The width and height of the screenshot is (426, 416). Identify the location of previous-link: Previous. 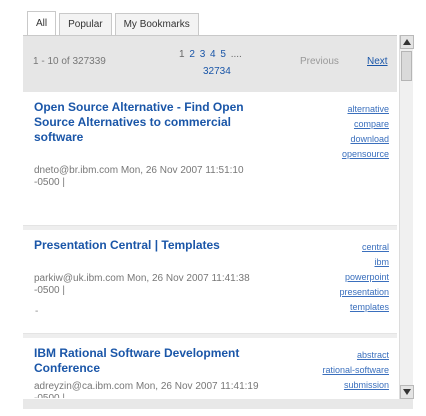
(319, 61).